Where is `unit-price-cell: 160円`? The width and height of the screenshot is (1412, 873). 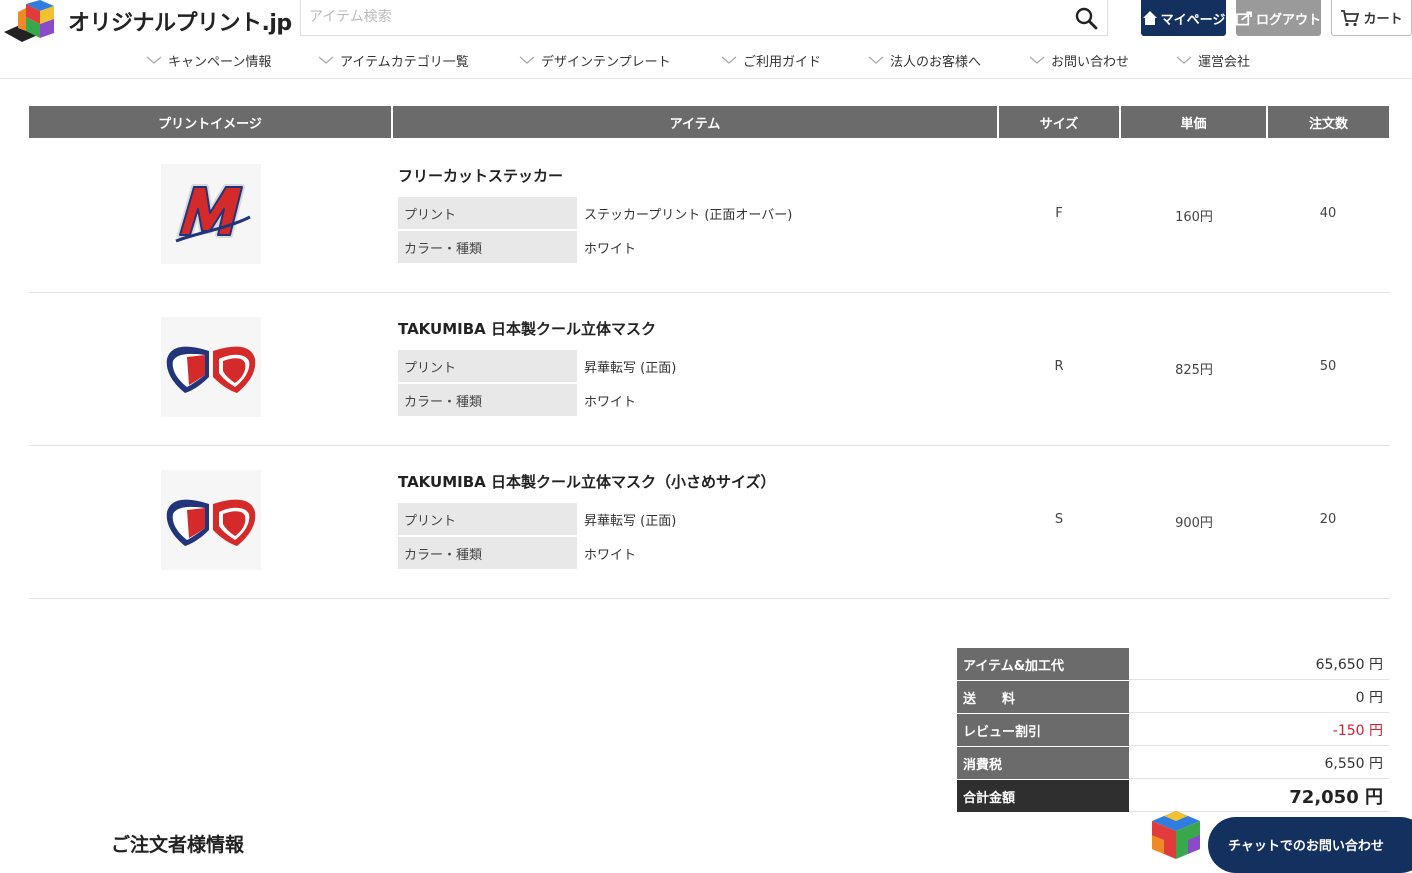 unit-price-cell: 160円 is located at coordinates (1194, 217).